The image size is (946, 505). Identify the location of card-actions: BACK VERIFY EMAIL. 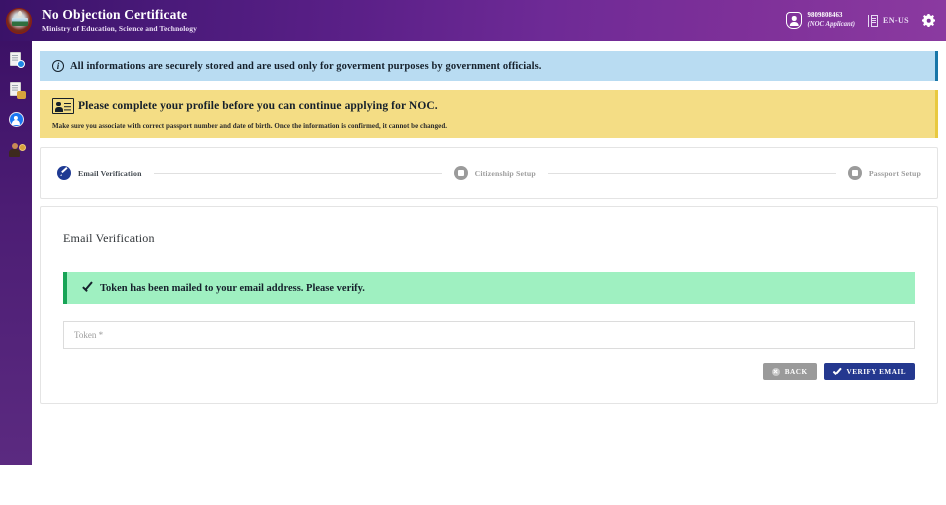
(489, 371).